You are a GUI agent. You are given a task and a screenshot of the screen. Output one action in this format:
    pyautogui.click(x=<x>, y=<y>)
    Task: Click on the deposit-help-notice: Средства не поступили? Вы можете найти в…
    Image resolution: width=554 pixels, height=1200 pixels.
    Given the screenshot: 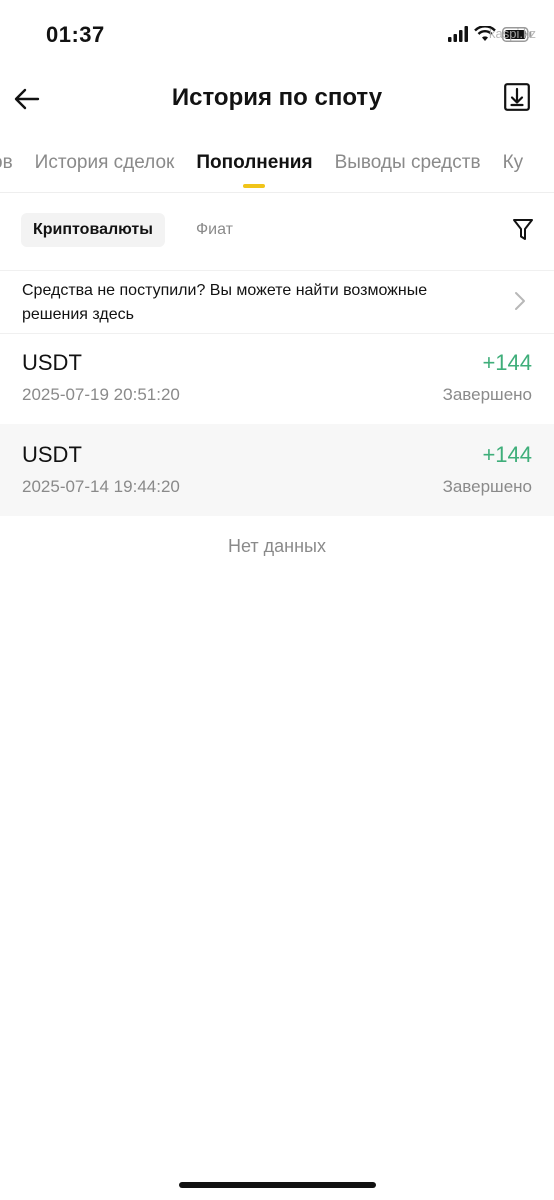 What is the action you would take?
    pyautogui.click(x=277, y=302)
    